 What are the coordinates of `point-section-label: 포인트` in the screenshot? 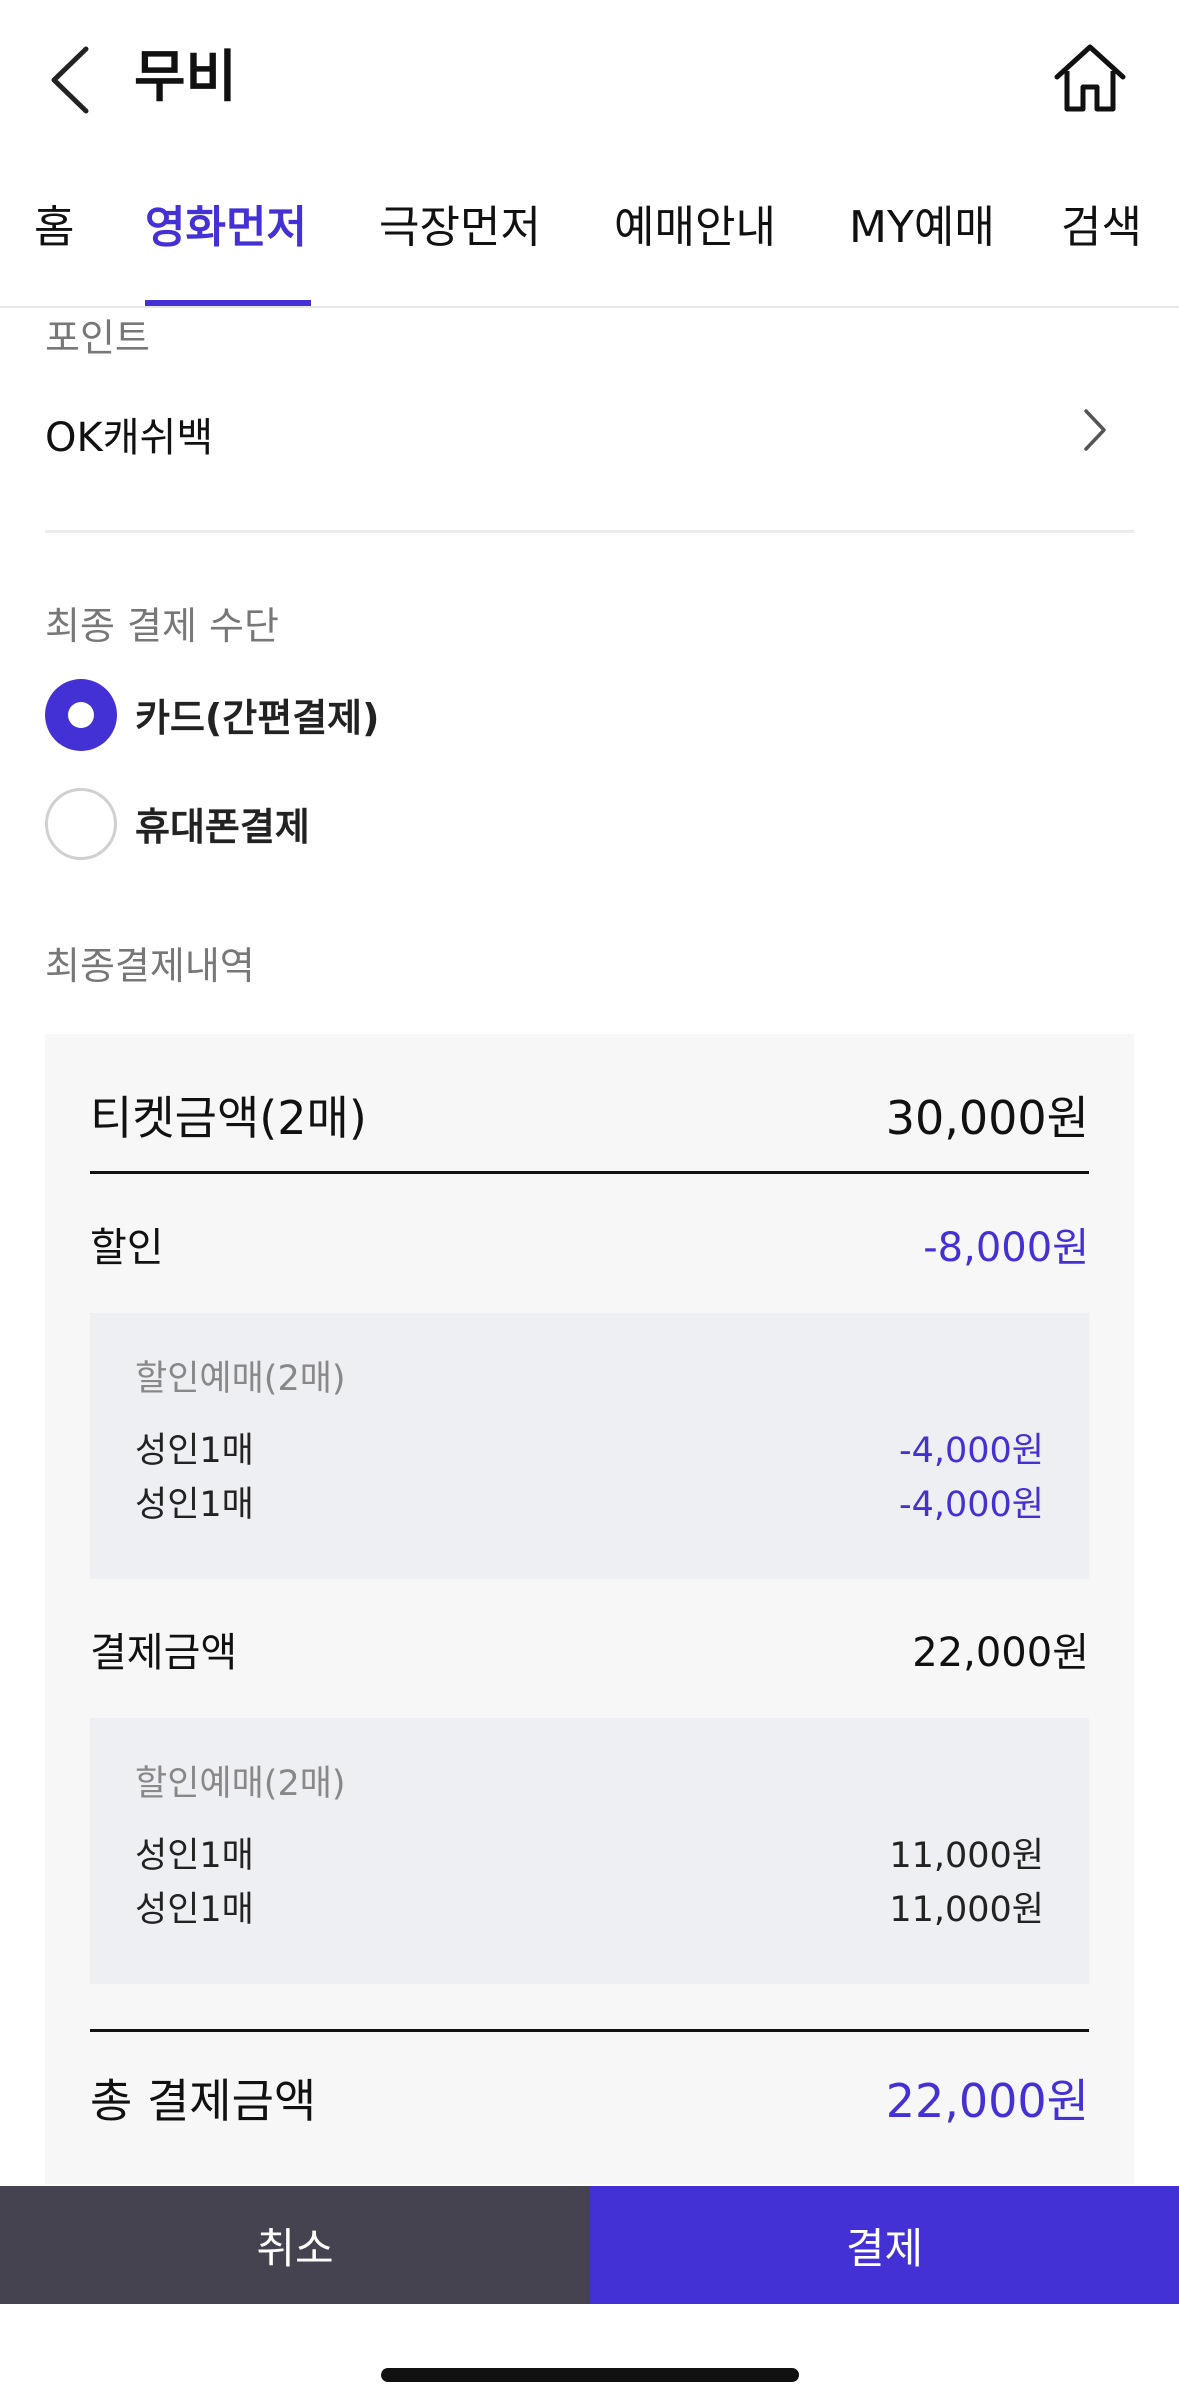 It's located at (97, 338).